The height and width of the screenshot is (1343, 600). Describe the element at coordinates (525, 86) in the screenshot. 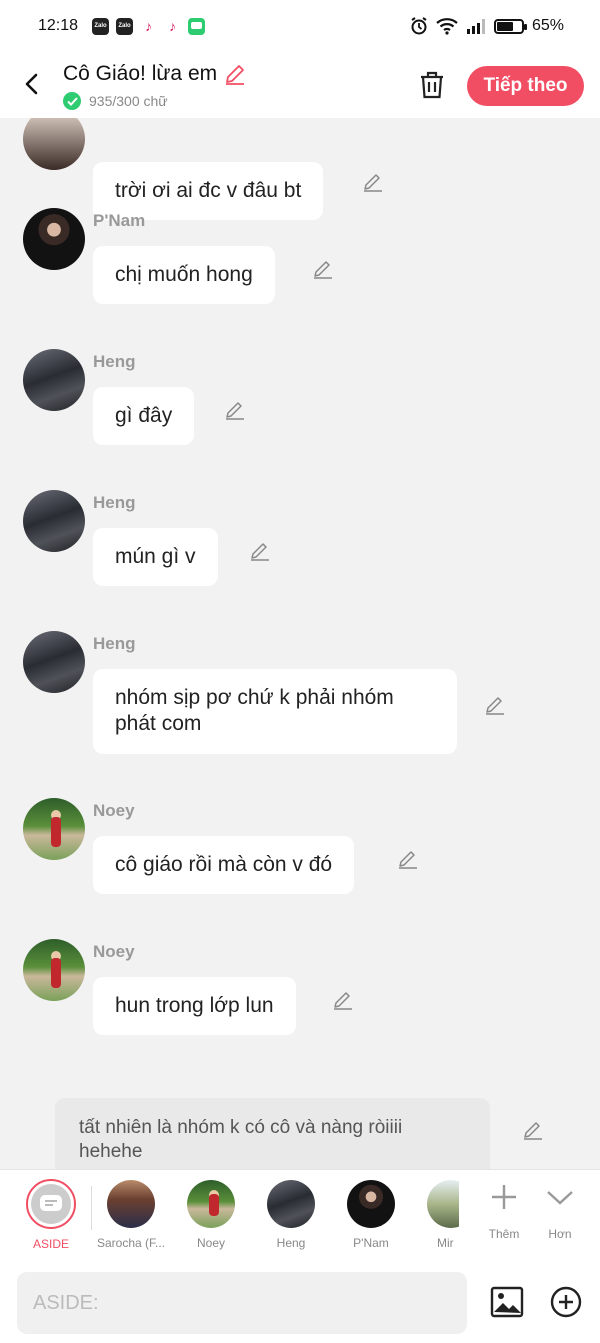

I see `next-button: Tiếp theo` at that location.